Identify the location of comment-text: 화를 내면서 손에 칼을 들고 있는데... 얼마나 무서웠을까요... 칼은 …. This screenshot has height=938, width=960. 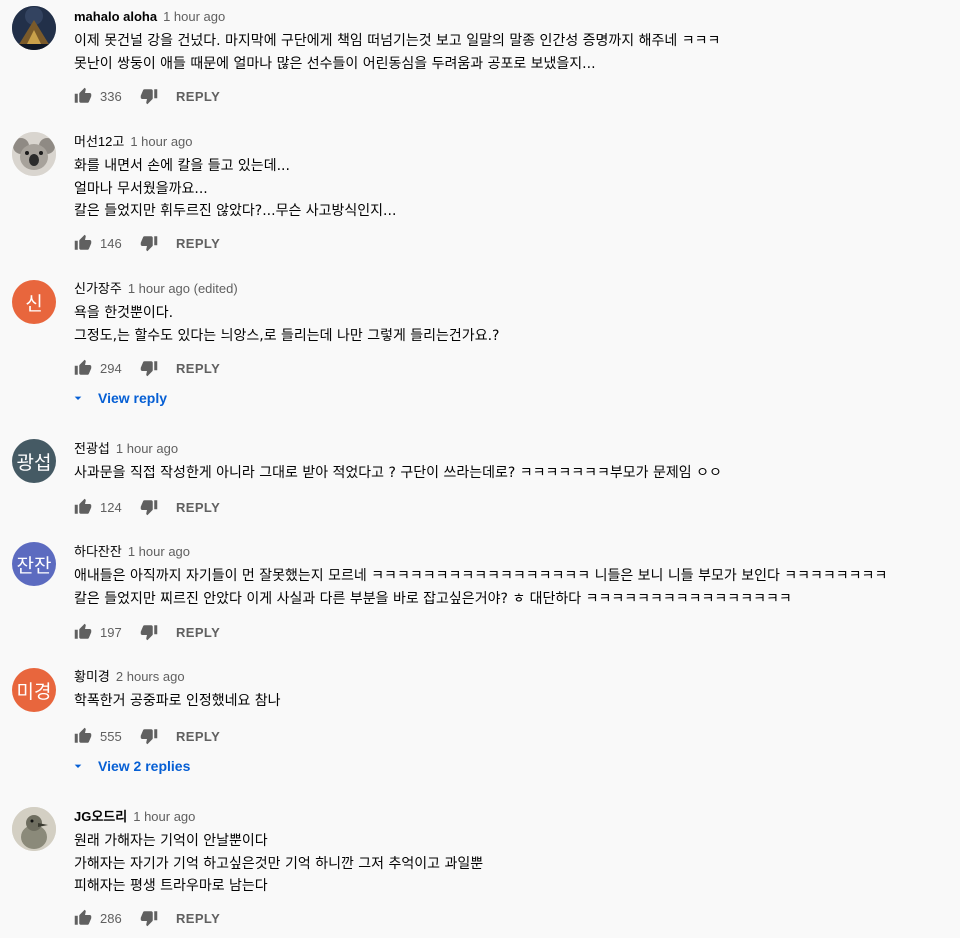
(235, 188).